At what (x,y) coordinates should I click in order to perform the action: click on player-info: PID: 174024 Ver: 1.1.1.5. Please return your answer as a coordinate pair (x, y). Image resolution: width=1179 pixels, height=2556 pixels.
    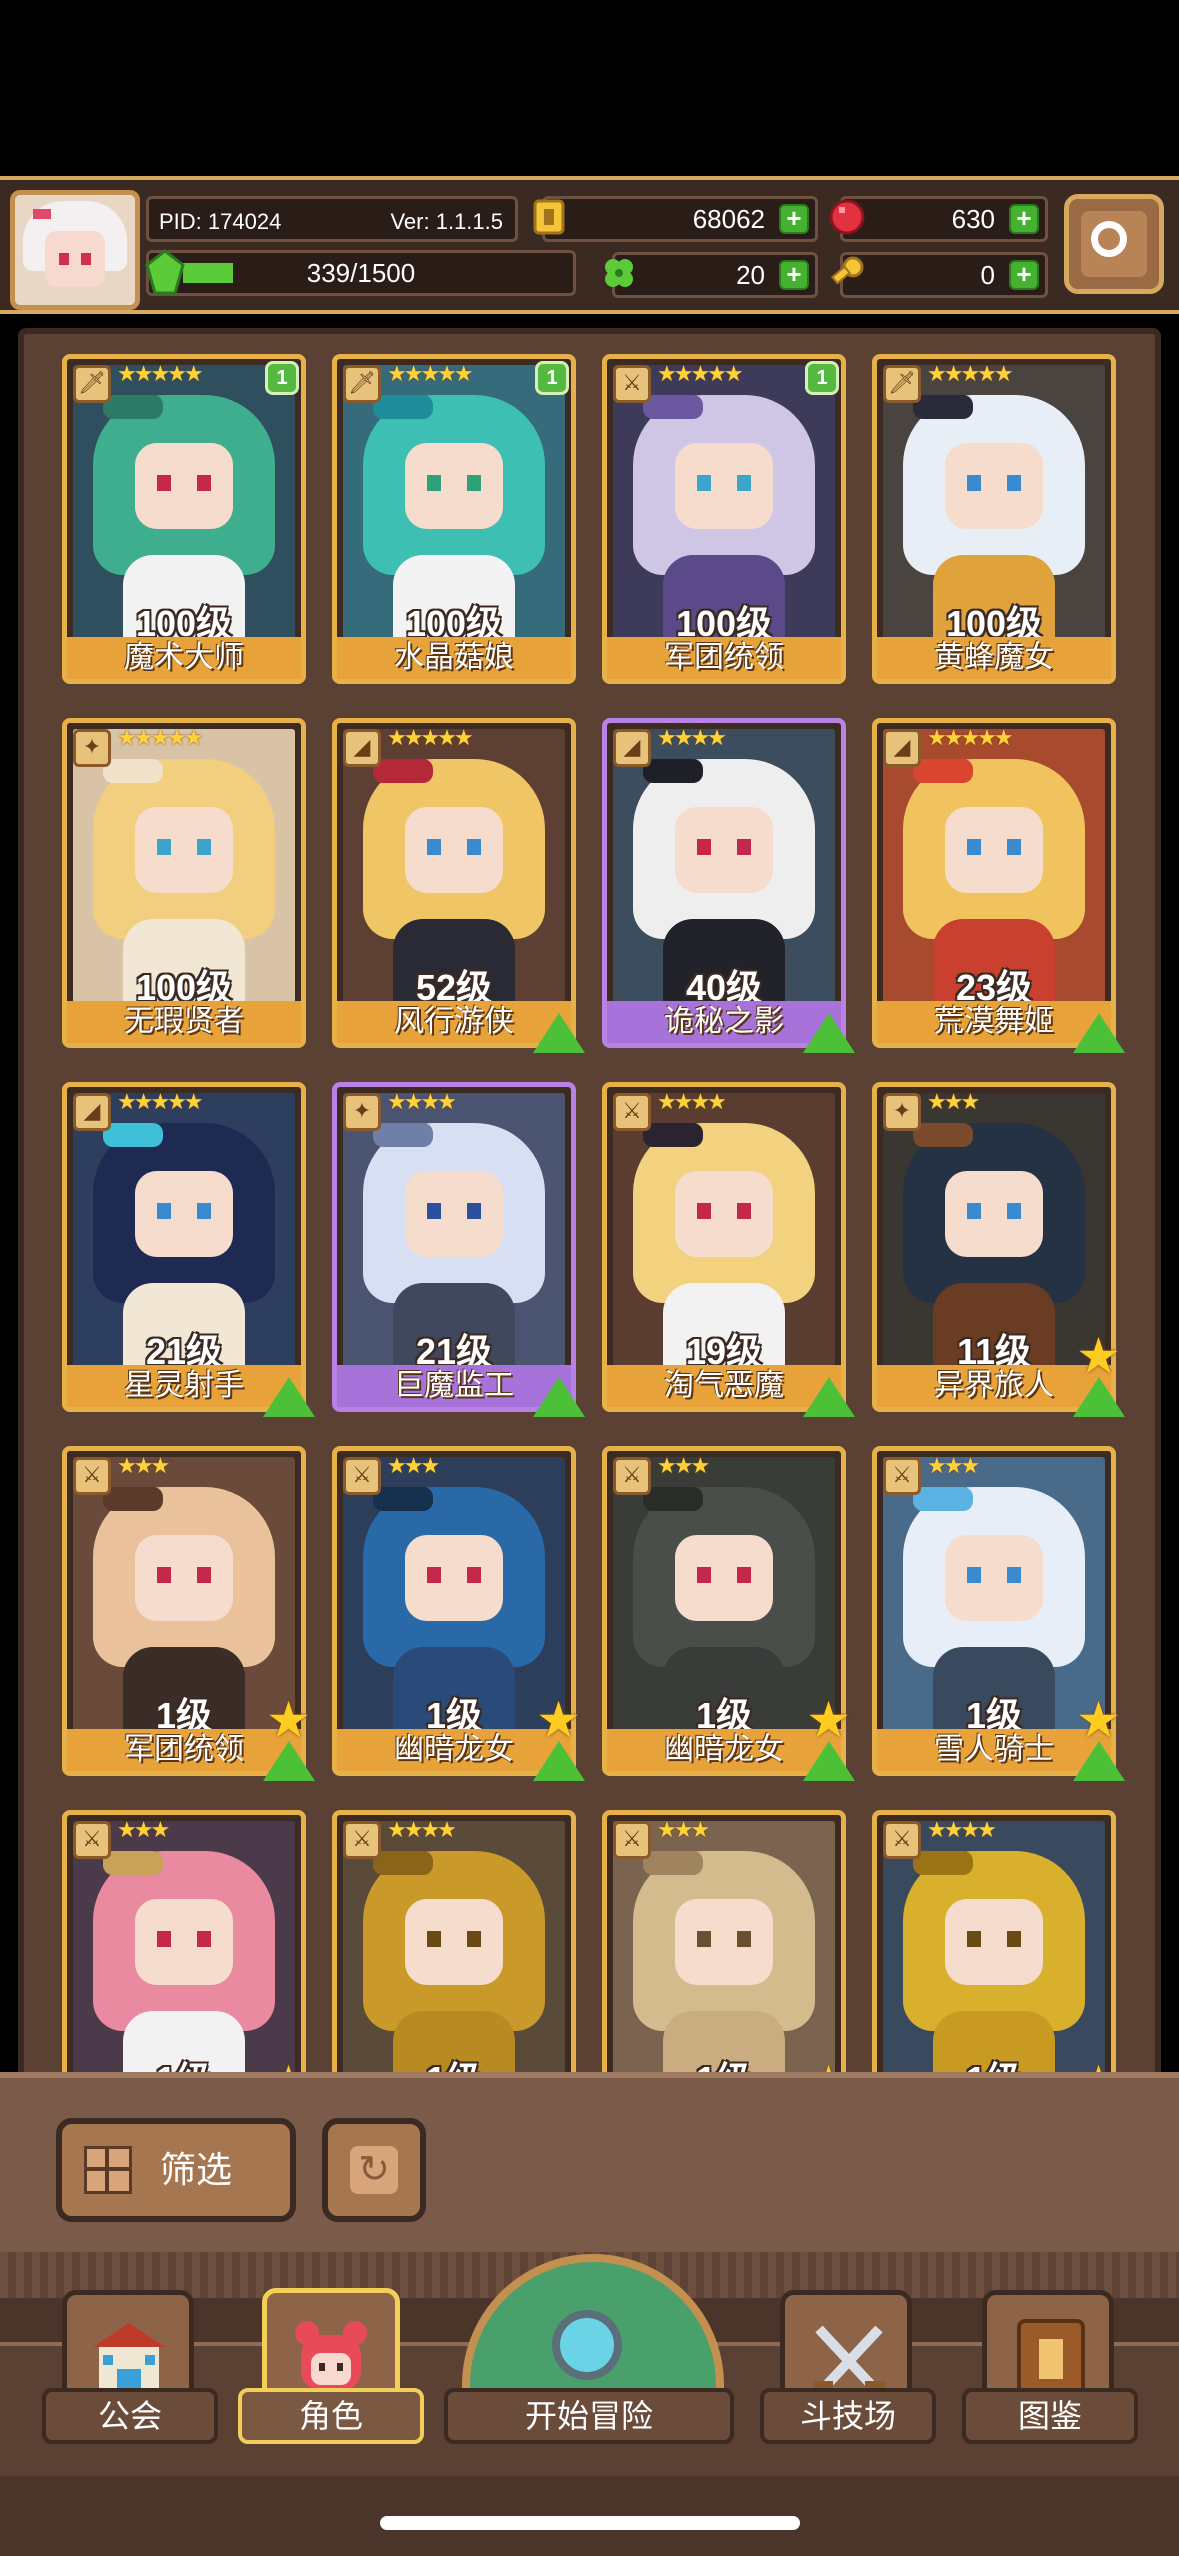
    Looking at the image, I should click on (332, 219).